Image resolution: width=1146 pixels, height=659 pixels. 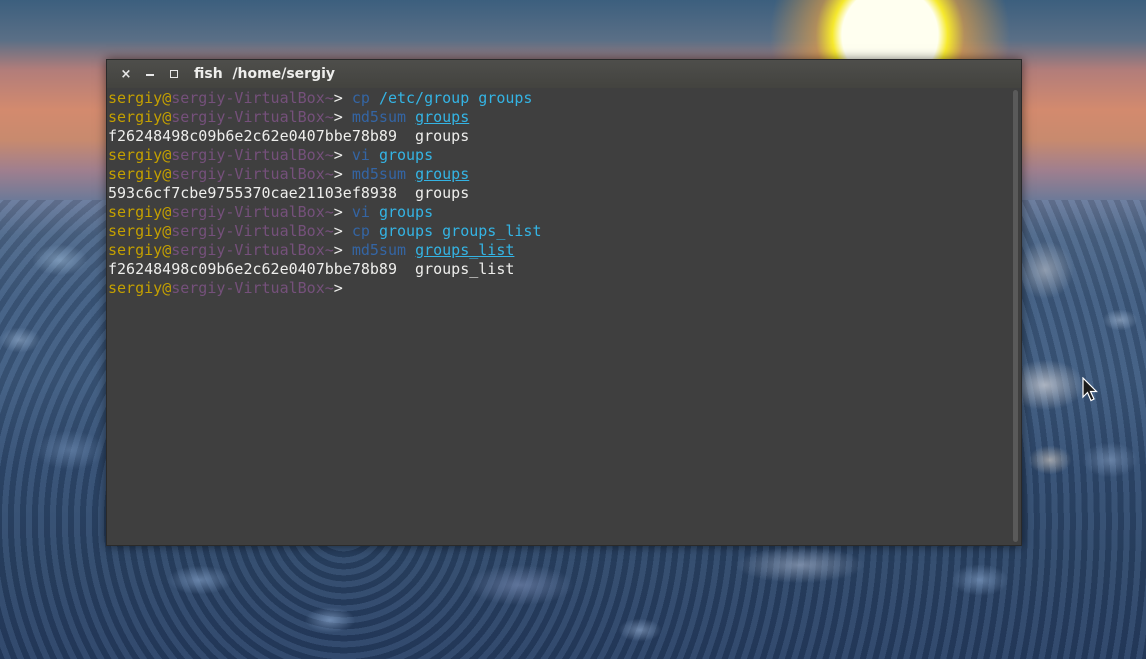 What do you see at coordinates (284, 74) in the screenshot?
I see `window-title-path: /home/sergiy` at bounding box center [284, 74].